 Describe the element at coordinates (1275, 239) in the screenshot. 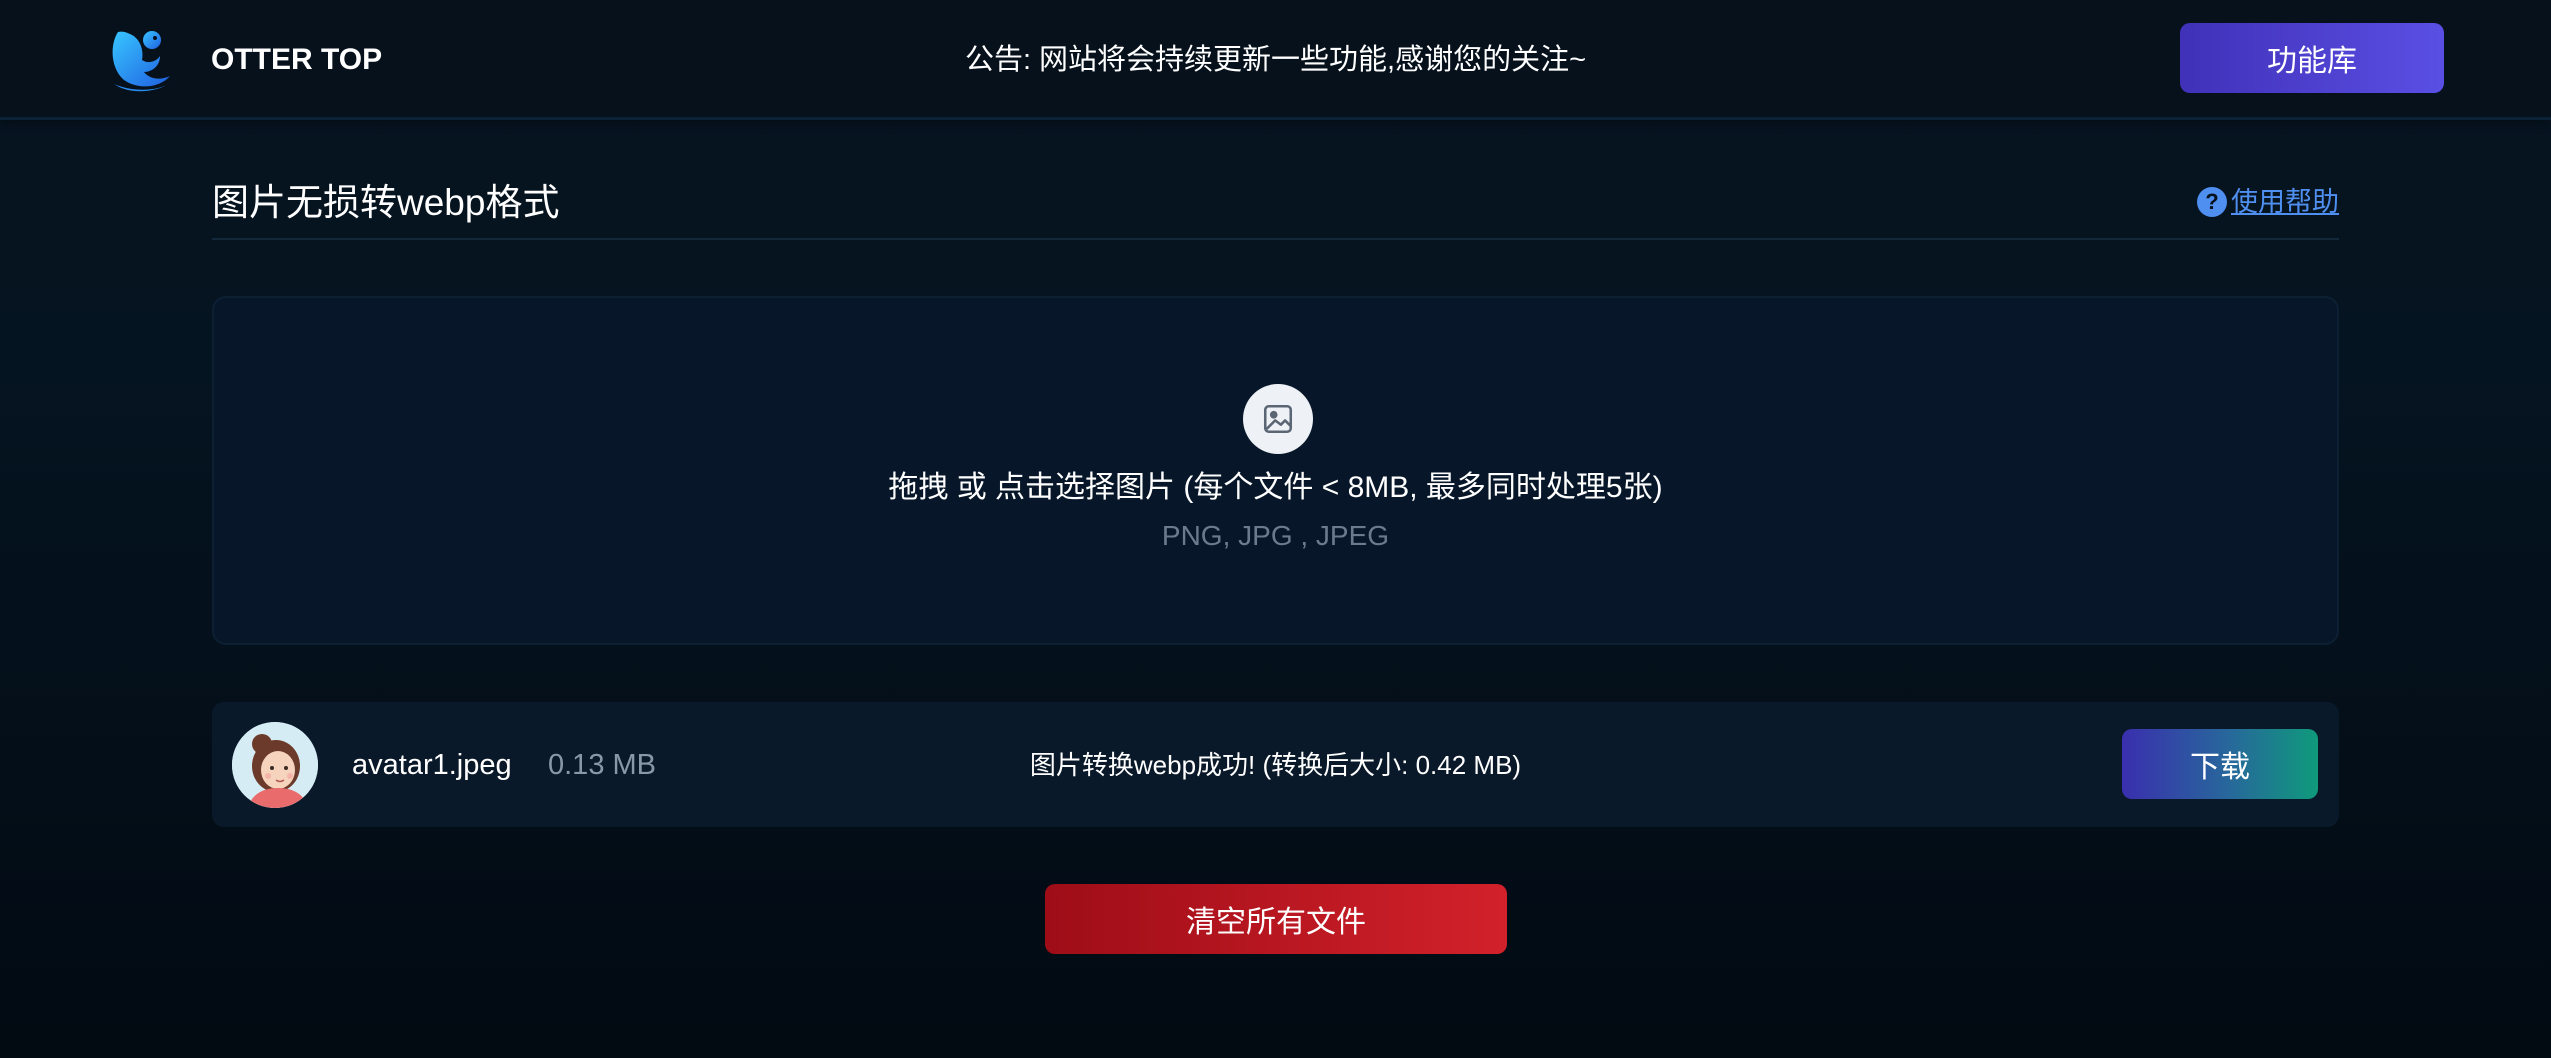

I see `title-divider` at that location.